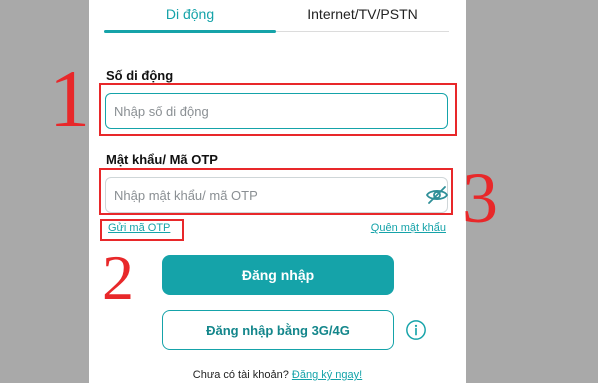  Describe the element at coordinates (162, 159) in the screenshot. I see `password-label: Mật khẩu/ Mã OTP` at that location.